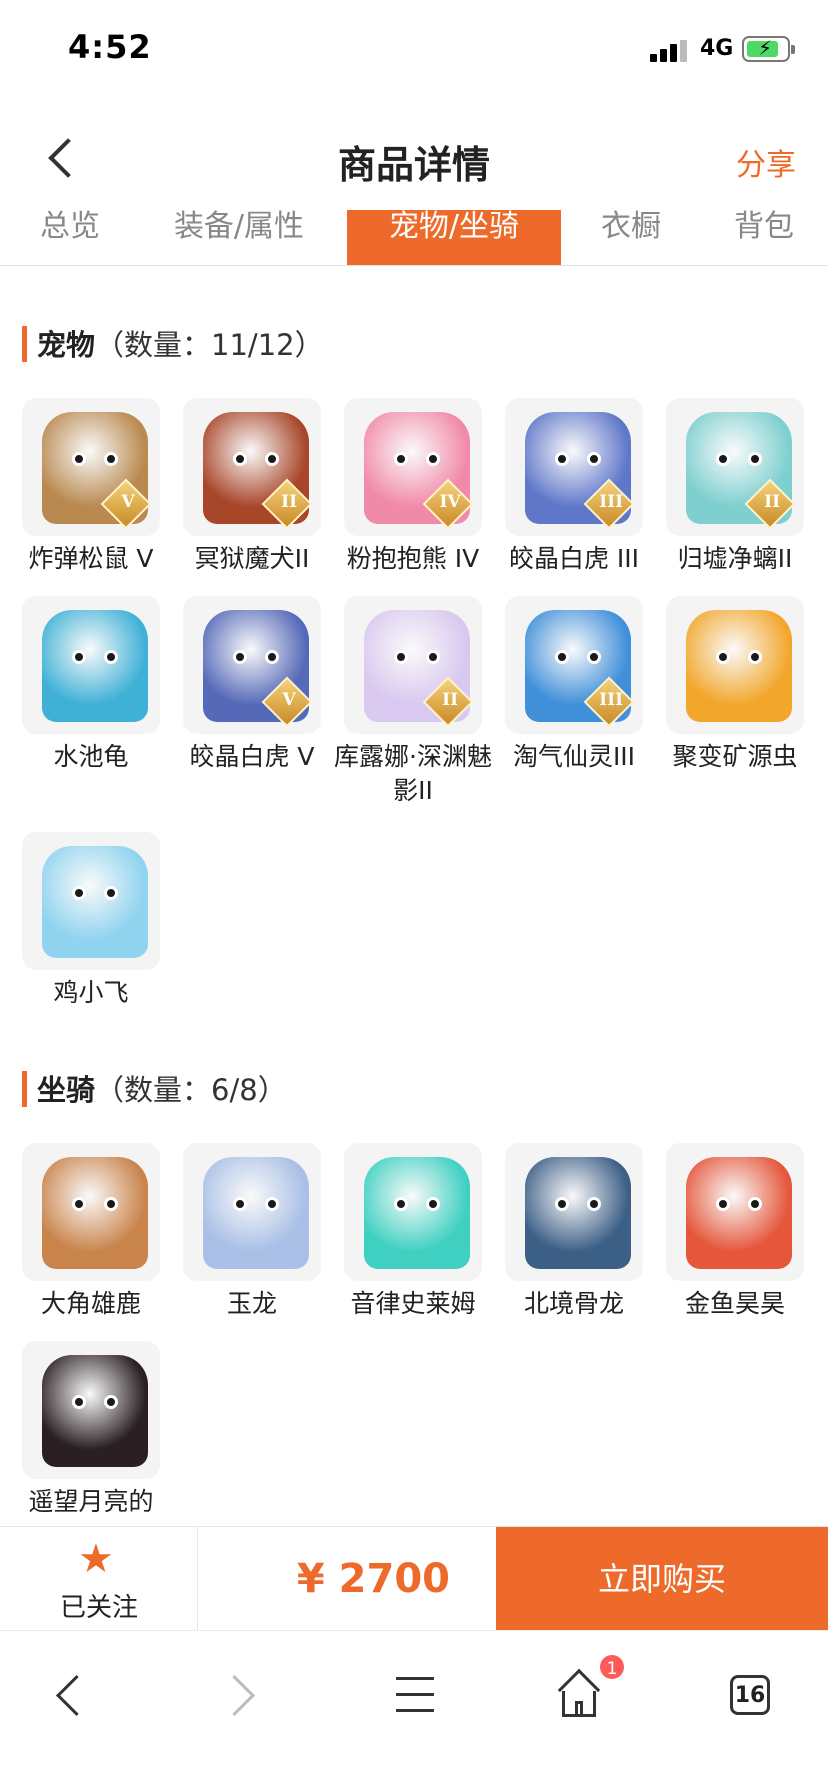 This screenshot has width=828, height=1792. I want to click on jade-dragon-icon, so click(256, 1213).